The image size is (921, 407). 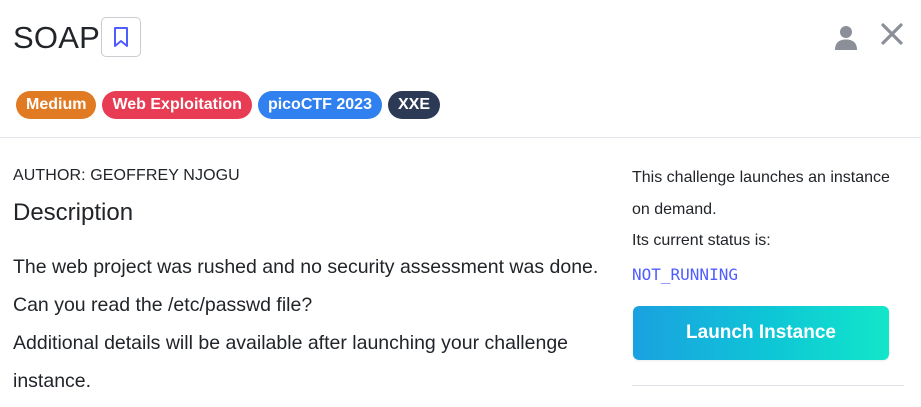 I want to click on tag-list: Medium Web Exploitation picoCTF 2023 XXE, so click(x=228, y=105).